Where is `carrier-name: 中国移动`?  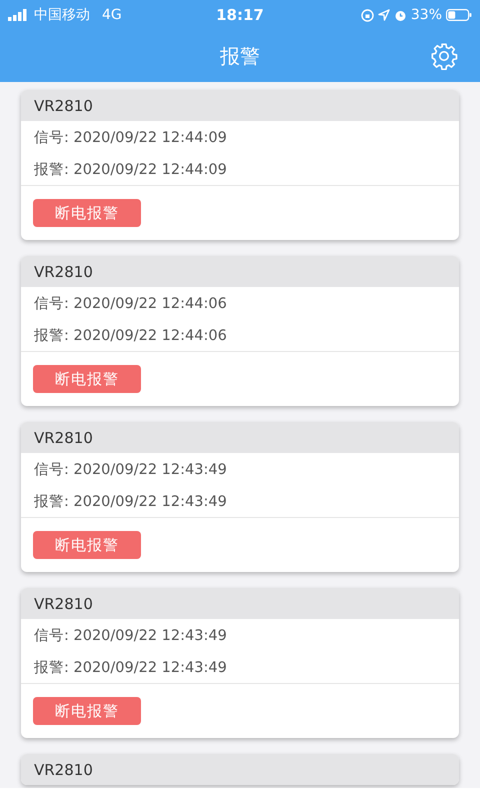 carrier-name: 中国移动 is located at coordinates (62, 15).